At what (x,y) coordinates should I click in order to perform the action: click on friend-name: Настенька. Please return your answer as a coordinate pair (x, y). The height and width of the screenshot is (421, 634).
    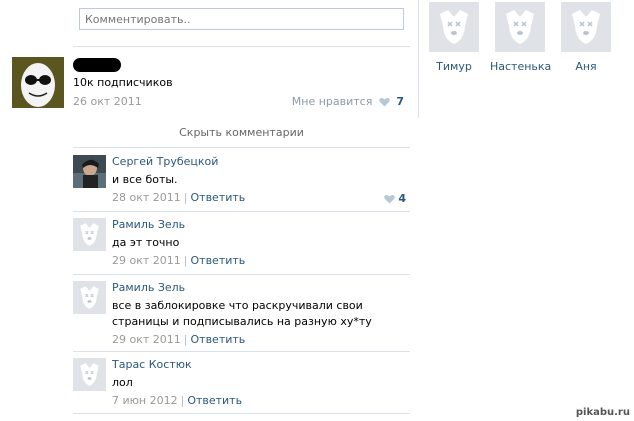
    Looking at the image, I should click on (520, 66).